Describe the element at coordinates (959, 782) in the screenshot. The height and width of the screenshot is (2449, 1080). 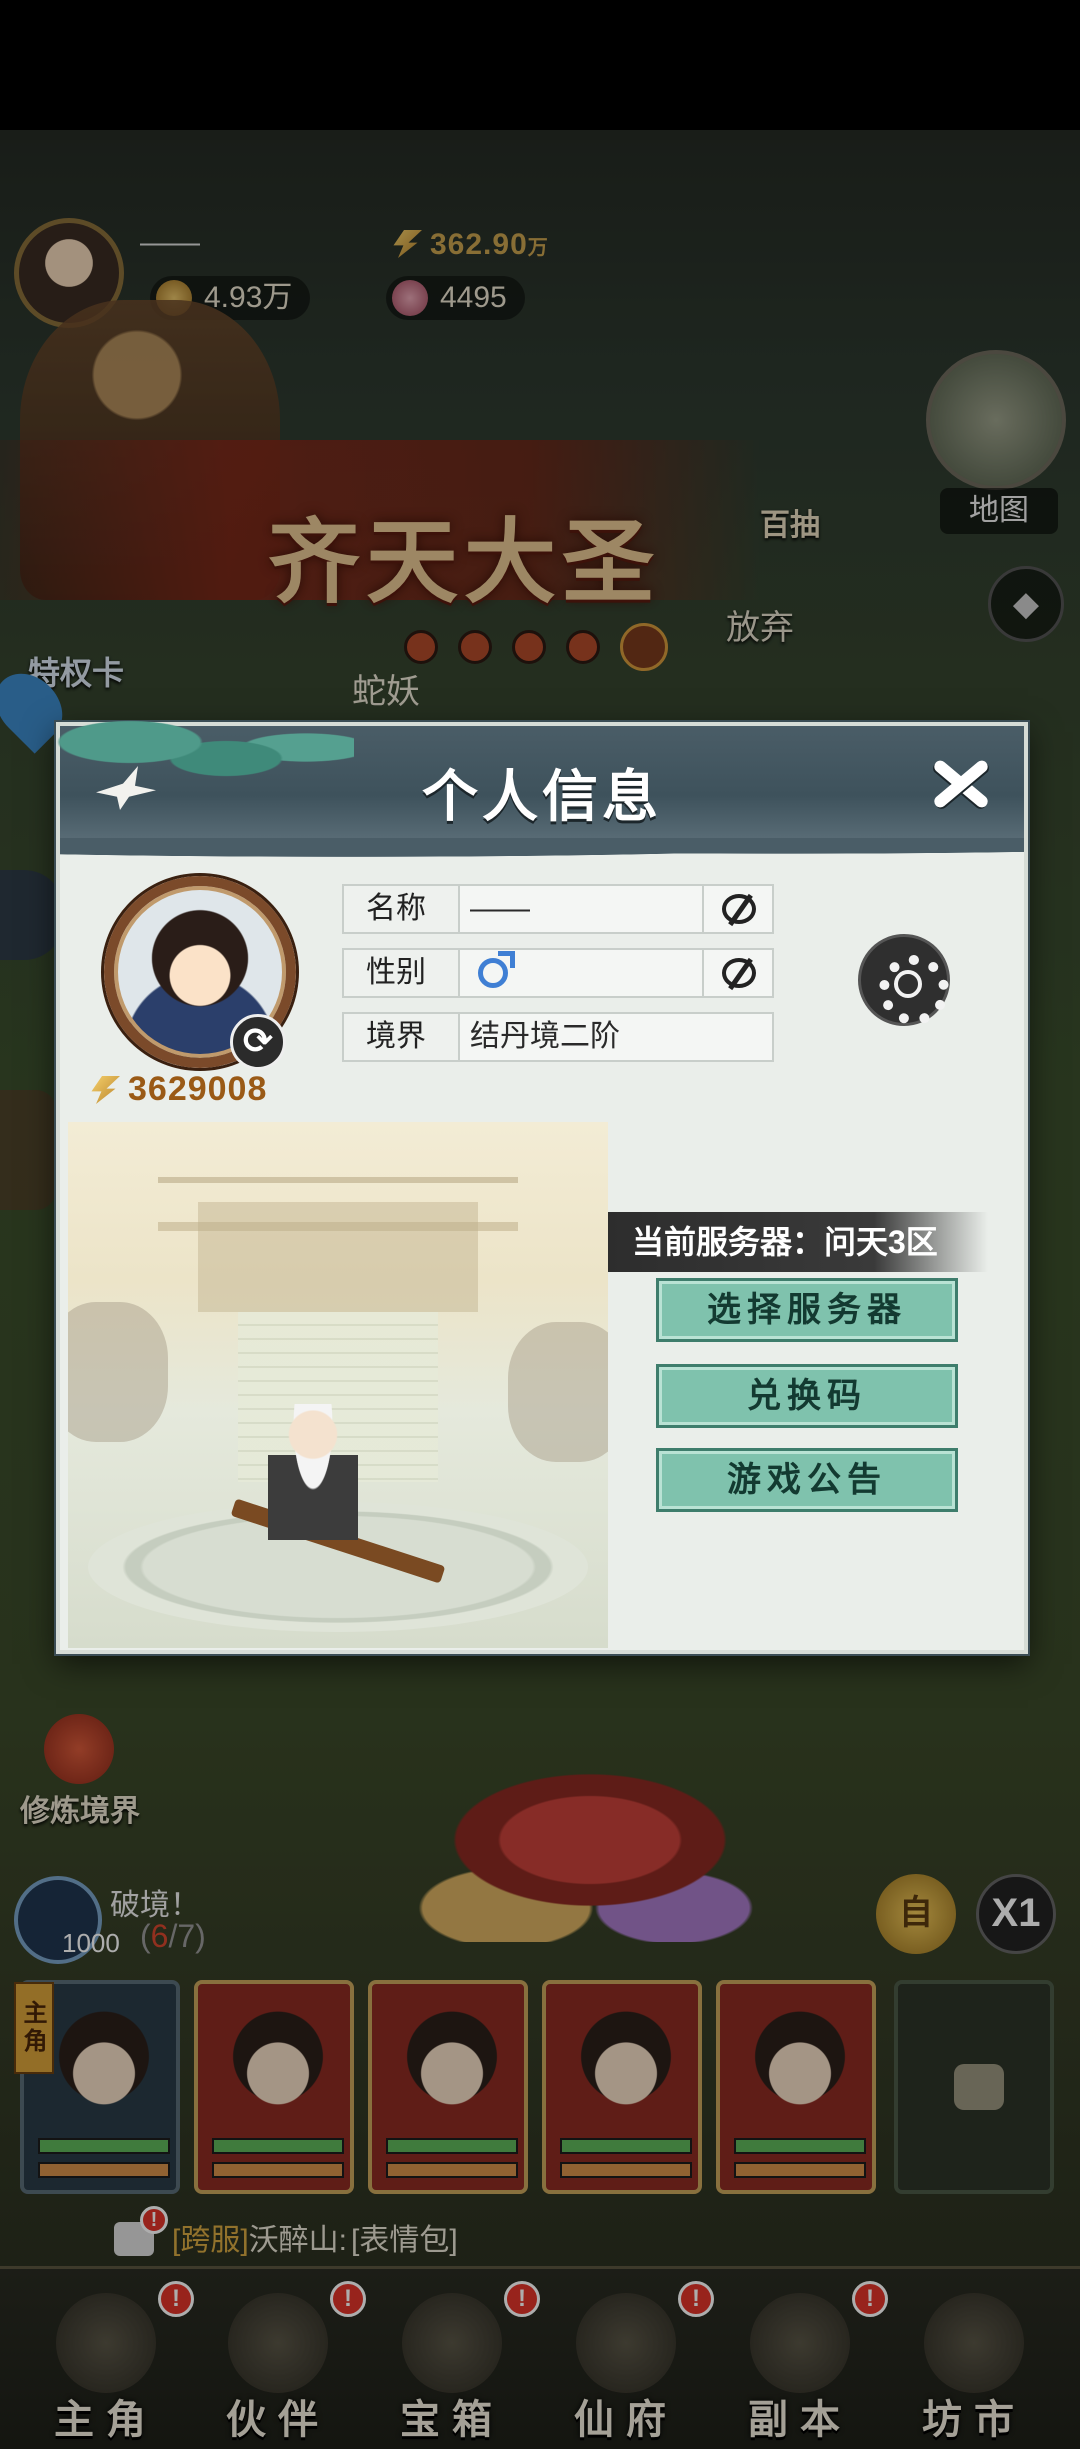
I see `close-icon` at that location.